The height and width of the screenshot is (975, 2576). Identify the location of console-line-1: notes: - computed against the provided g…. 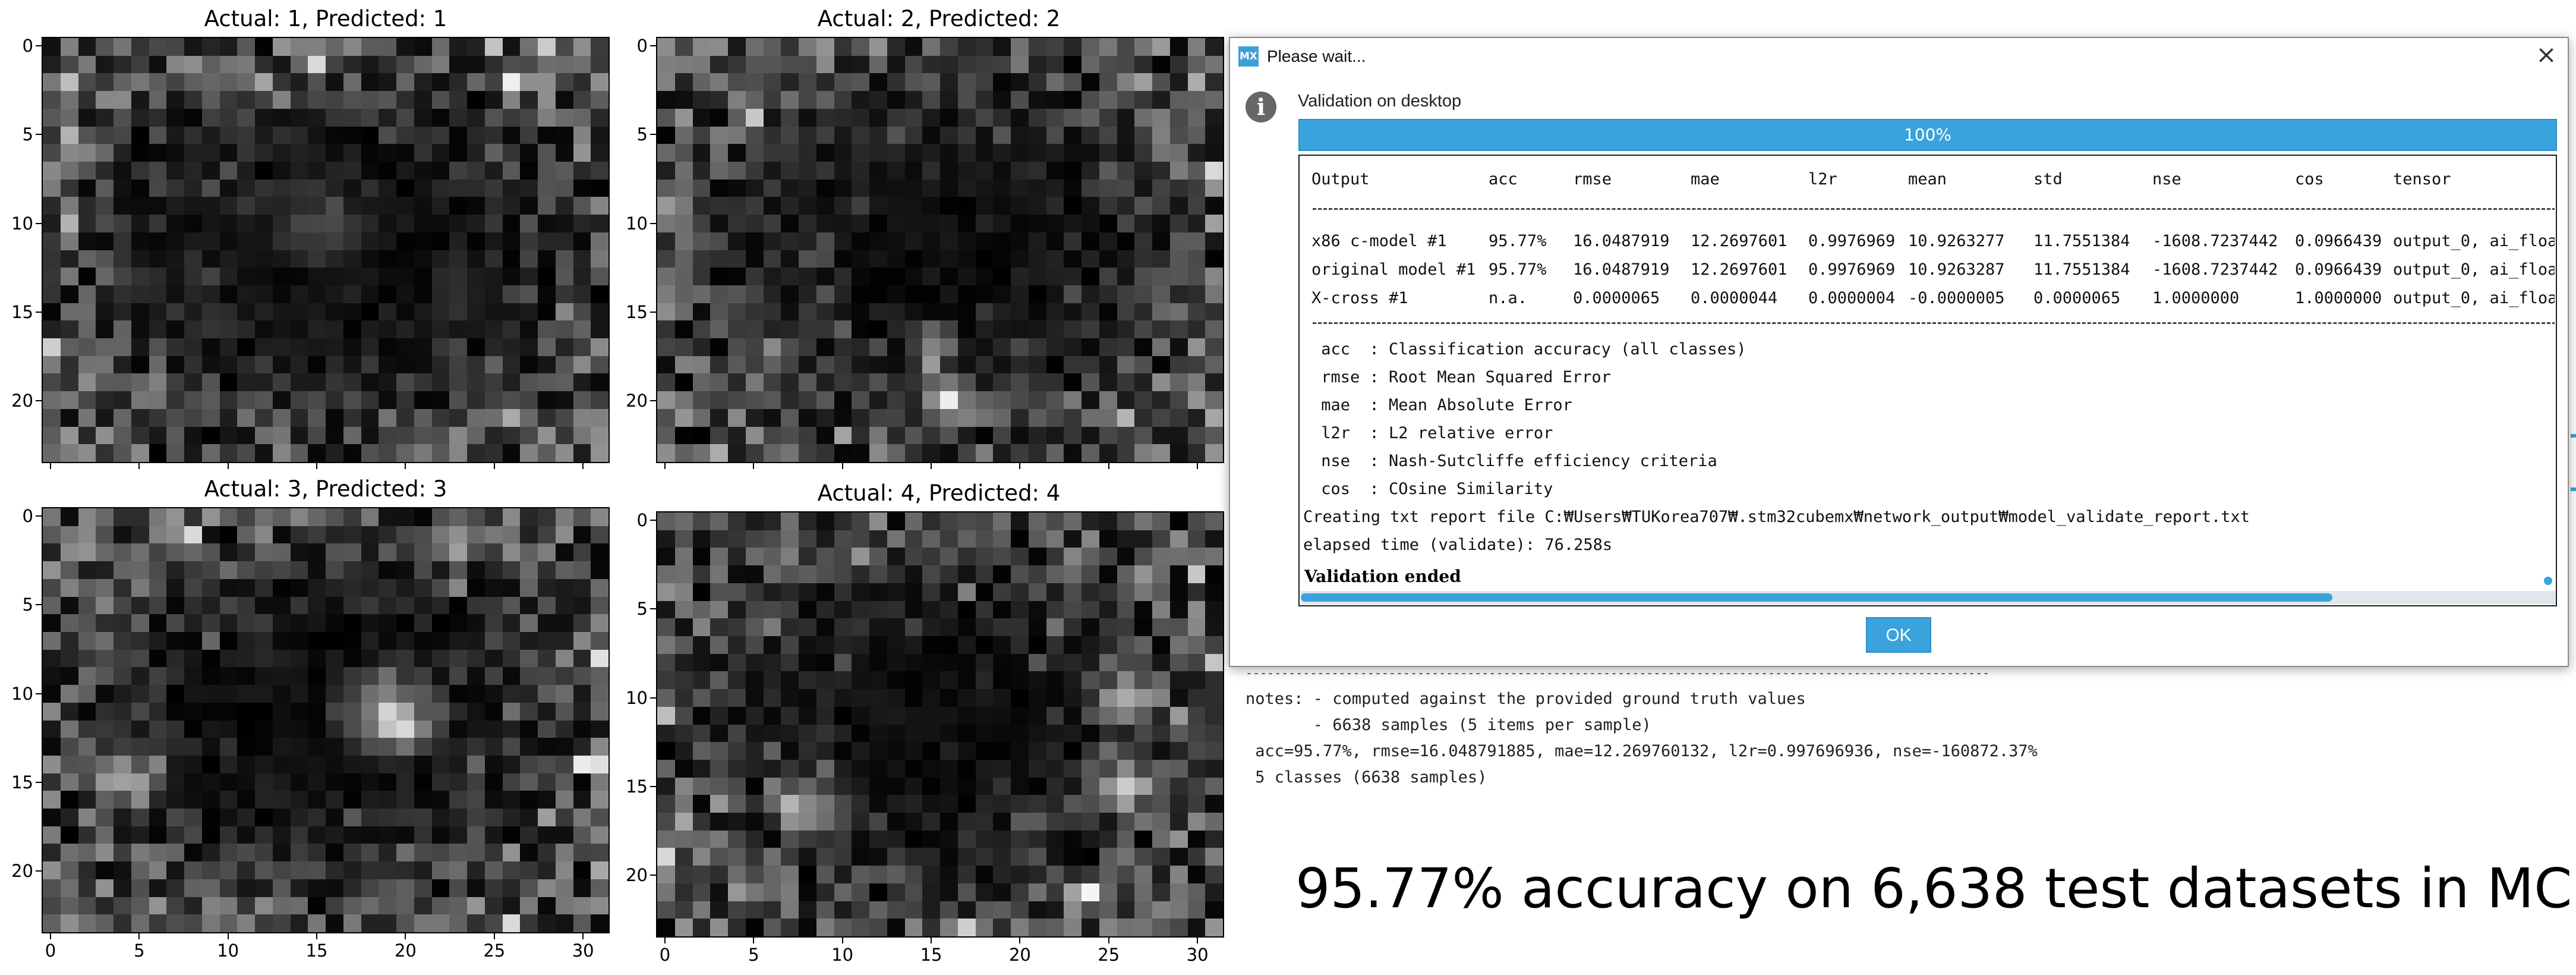
(1526, 699).